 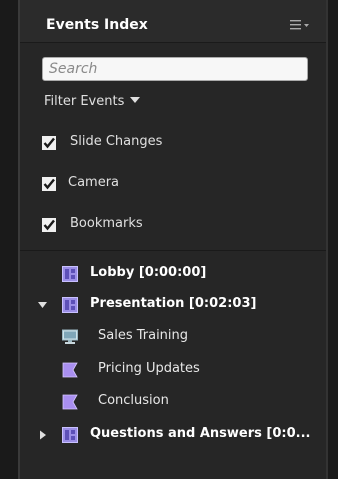 I want to click on tree-item-label: Conclusion, so click(x=133, y=400).